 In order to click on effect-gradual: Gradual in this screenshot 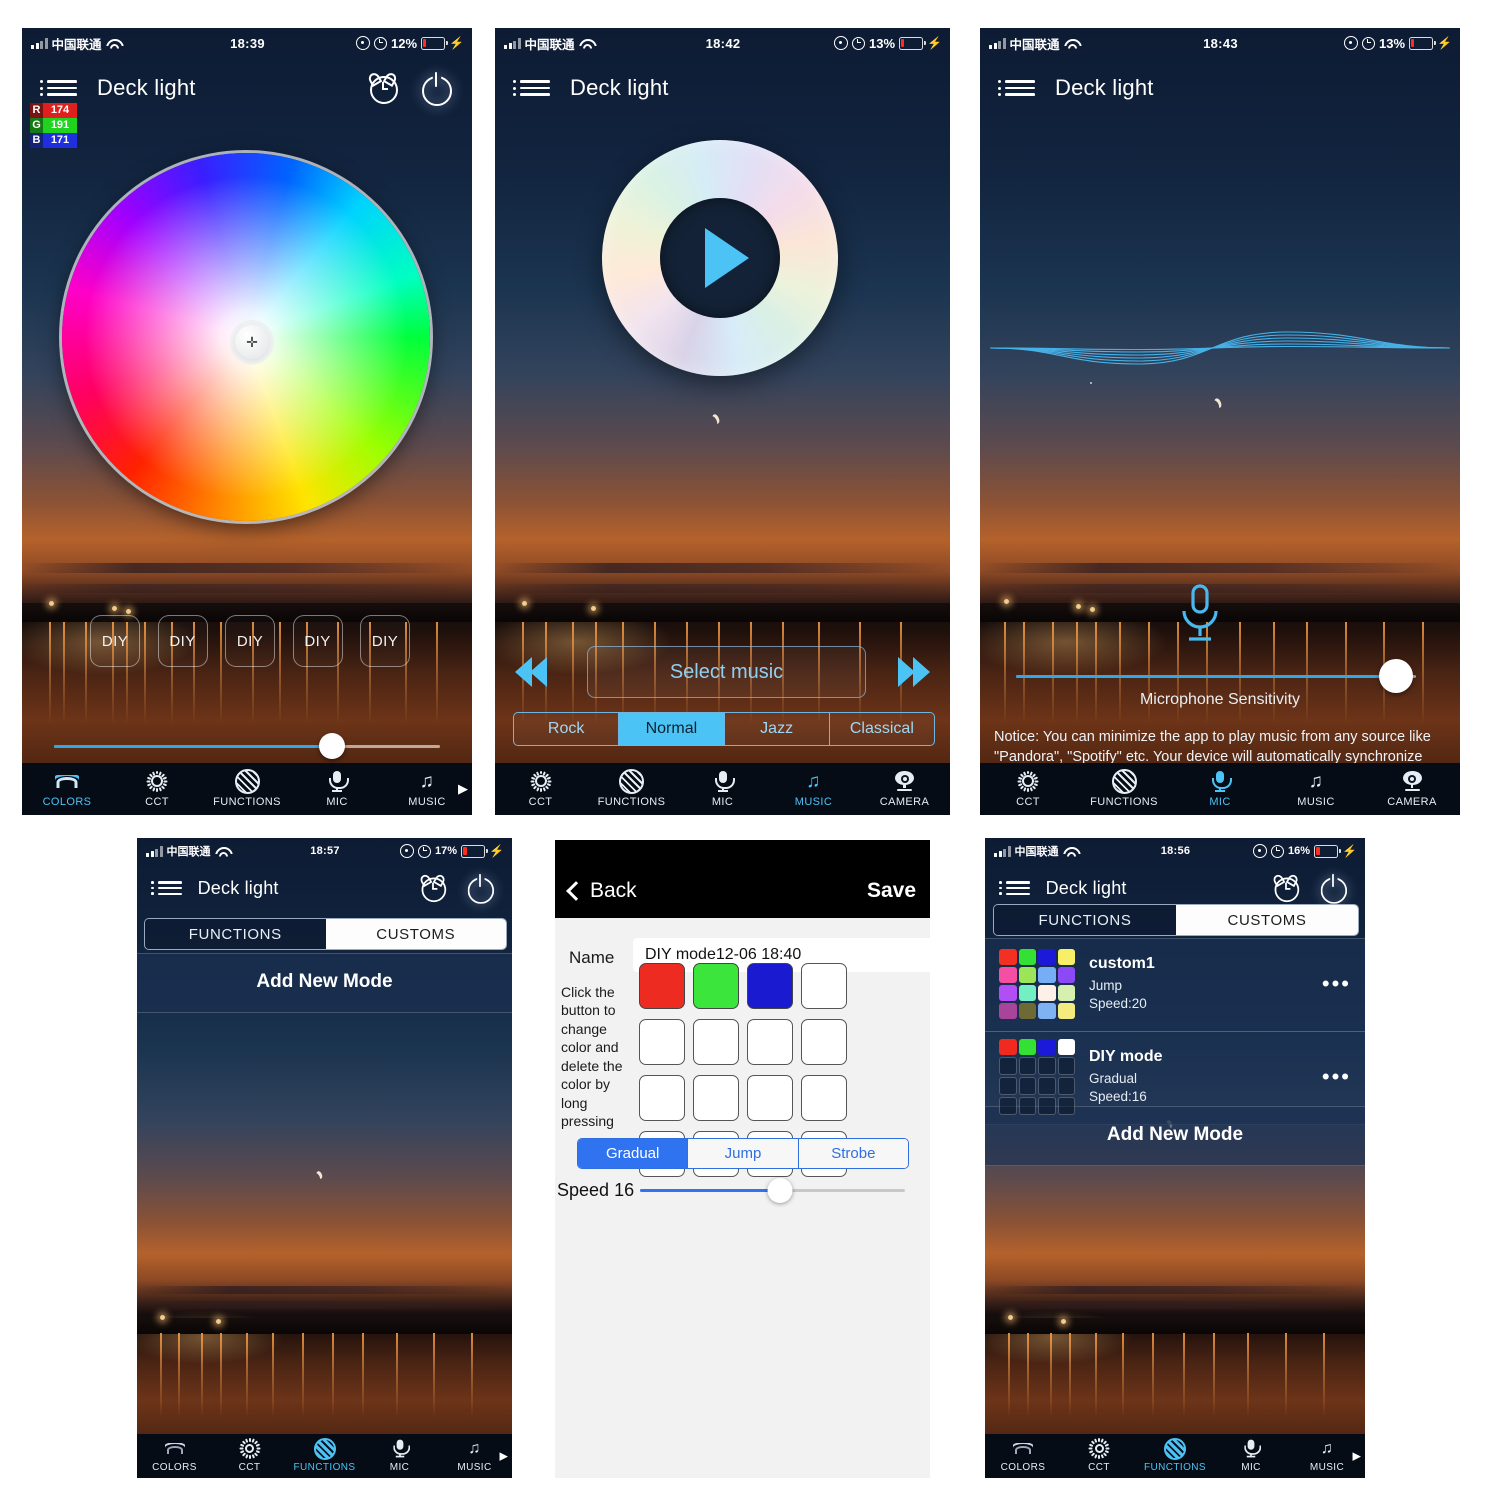, I will do `click(633, 1153)`.